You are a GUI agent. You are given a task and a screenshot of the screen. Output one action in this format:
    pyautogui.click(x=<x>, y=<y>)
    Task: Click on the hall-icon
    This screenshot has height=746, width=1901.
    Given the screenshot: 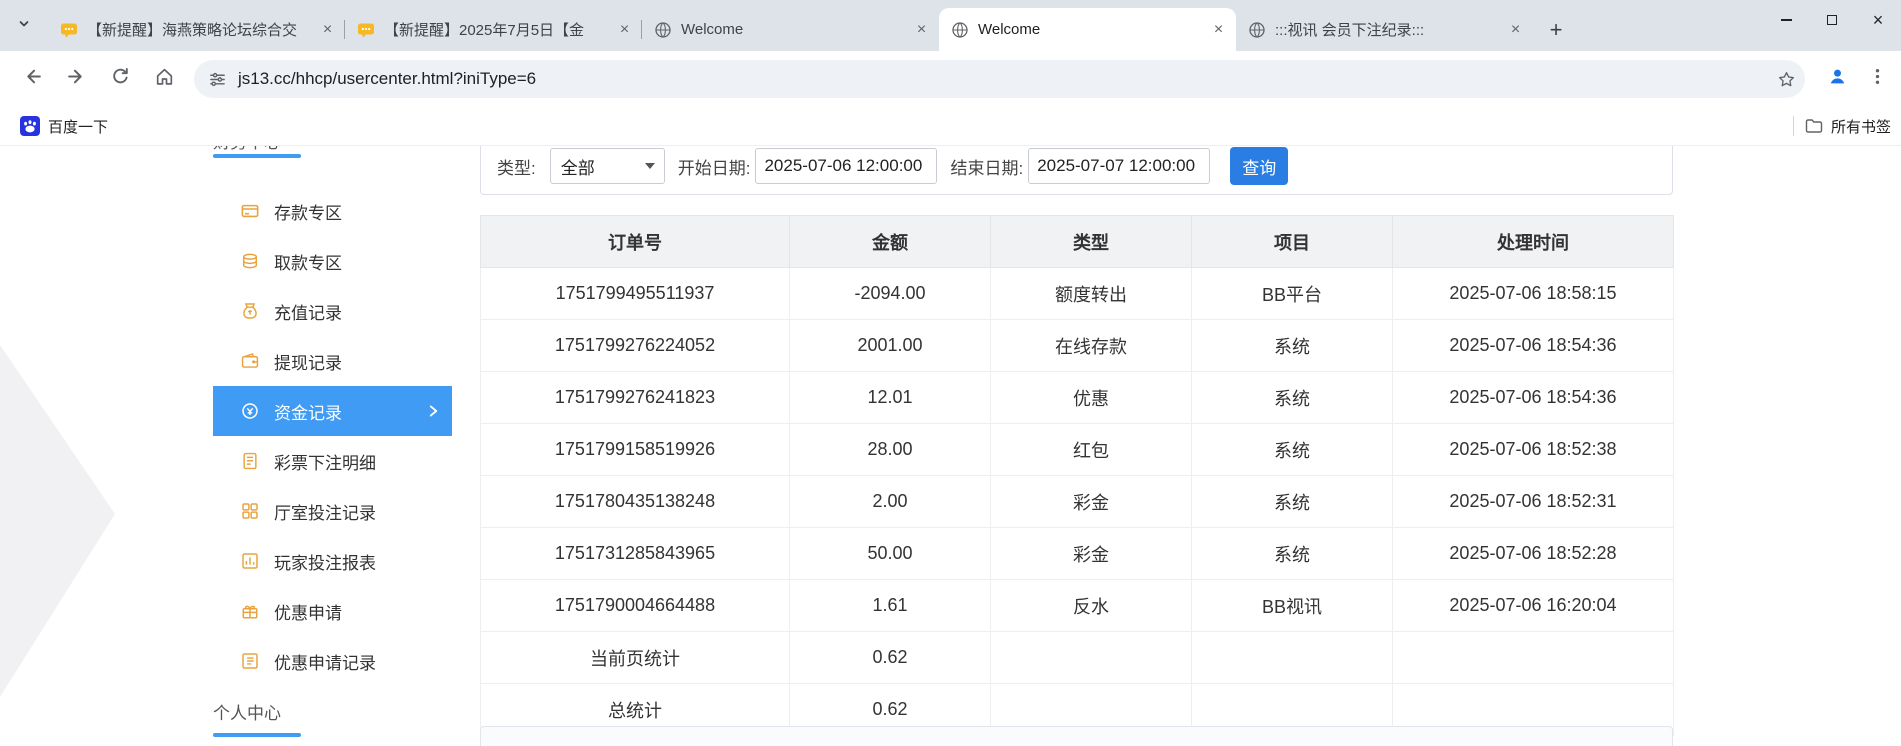 What is the action you would take?
    pyautogui.click(x=250, y=511)
    